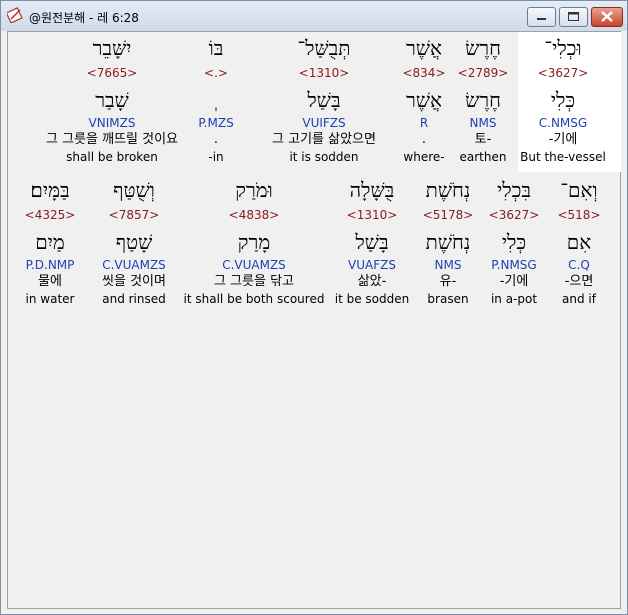 Image resolution: width=628 pixels, height=615 pixels. What do you see at coordinates (563, 123) in the screenshot?
I see `morph-code: C.NMSG` at bounding box center [563, 123].